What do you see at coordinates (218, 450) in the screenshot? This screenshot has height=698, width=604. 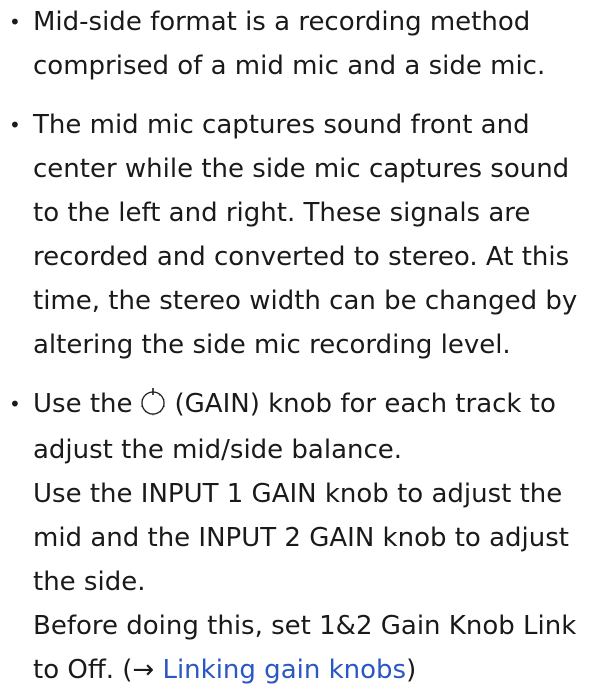 I see `text-line: adjust the mid/side balance.` at bounding box center [218, 450].